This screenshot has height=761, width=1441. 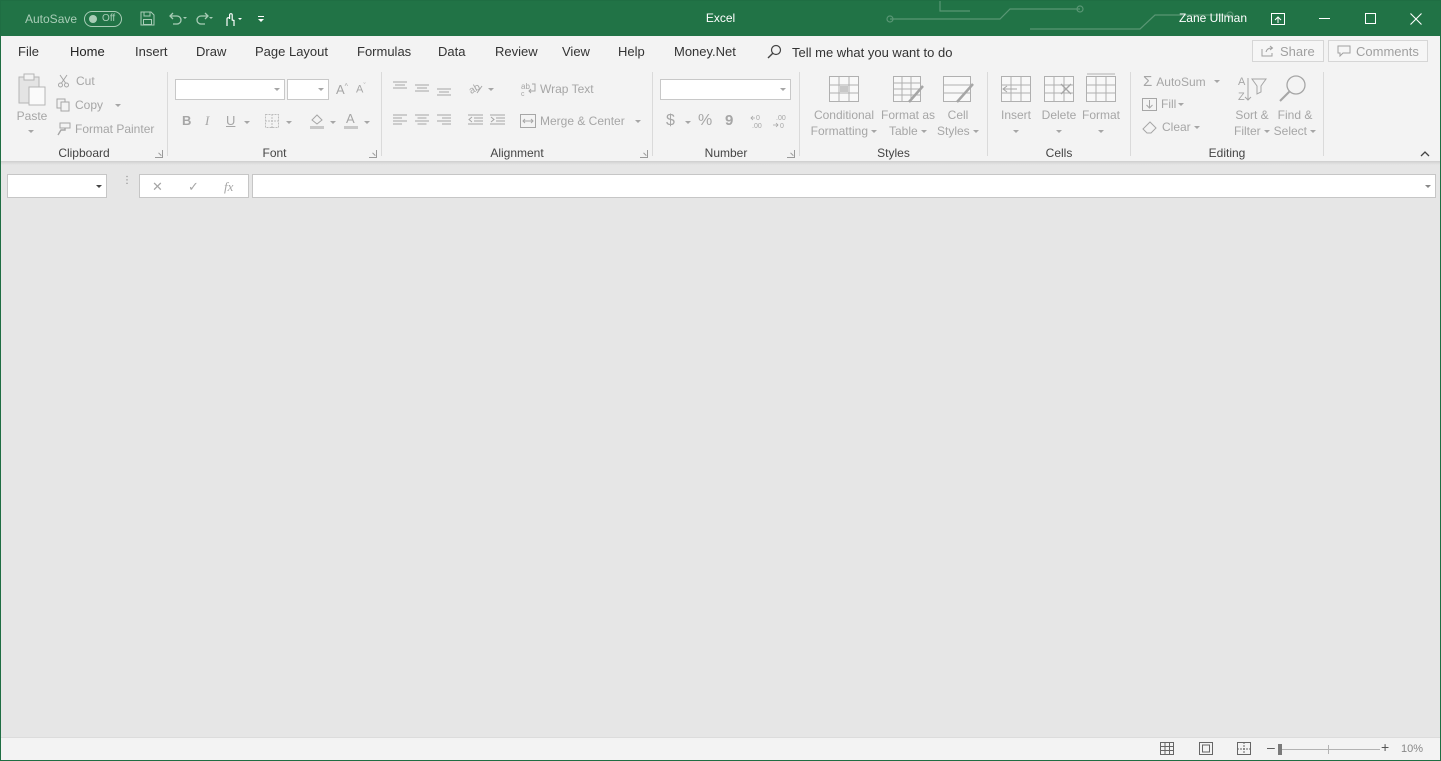 What do you see at coordinates (958, 123) in the screenshot?
I see `cell-styles-label: Cell Styles` at bounding box center [958, 123].